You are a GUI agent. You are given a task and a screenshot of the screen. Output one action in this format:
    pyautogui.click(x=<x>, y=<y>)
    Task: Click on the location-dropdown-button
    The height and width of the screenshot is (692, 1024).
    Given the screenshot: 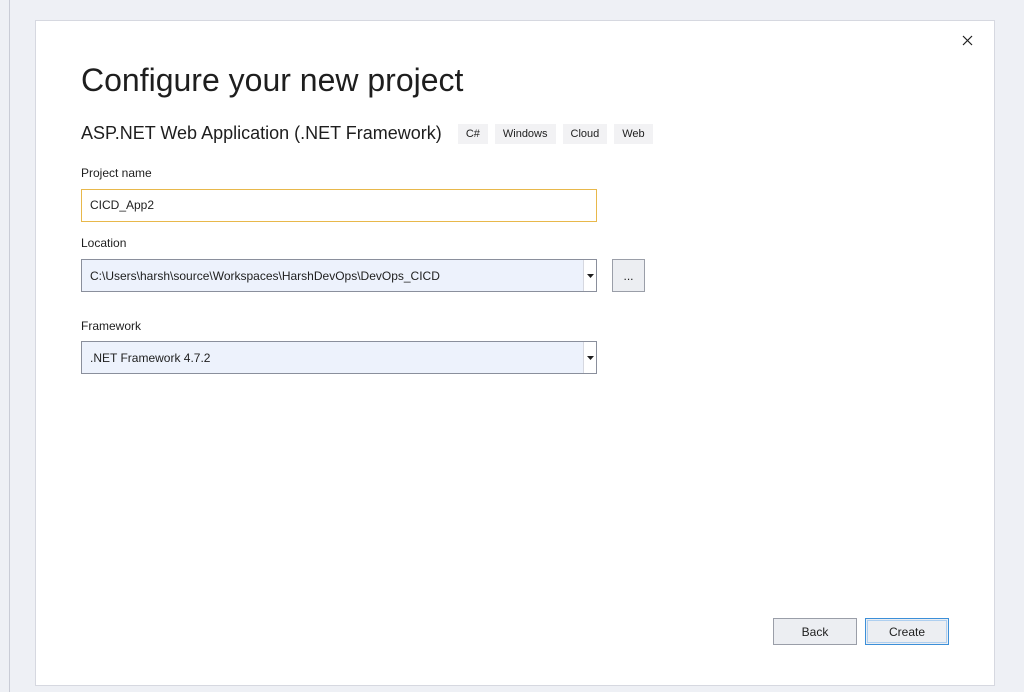 What is the action you would take?
    pyautogui.click(x=589, y=275)
    